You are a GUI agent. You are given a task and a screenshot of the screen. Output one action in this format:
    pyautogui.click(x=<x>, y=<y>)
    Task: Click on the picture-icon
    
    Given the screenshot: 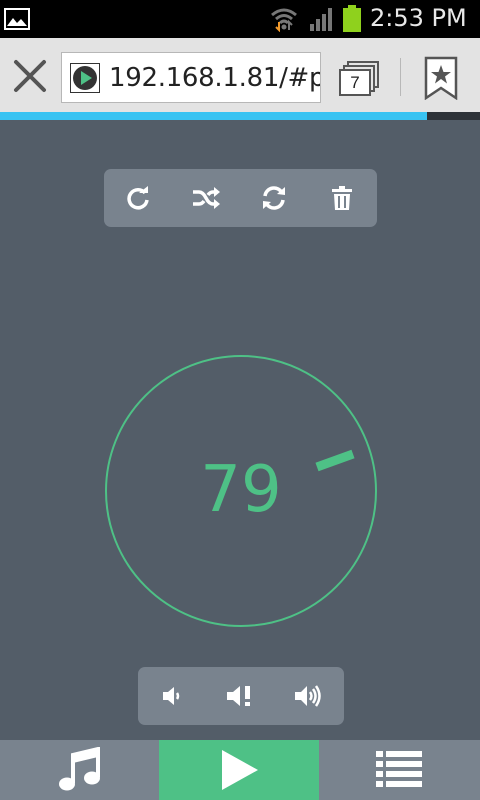 What is the action you would take?
    pyautogui.click(x=17, y=19)
    